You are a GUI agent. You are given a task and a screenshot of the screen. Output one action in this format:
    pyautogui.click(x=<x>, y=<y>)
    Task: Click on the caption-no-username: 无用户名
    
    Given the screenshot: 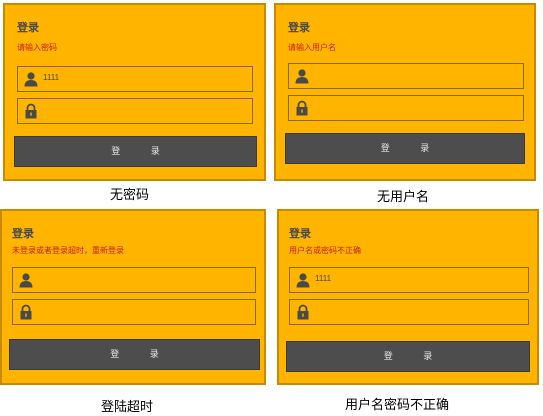 What is the action you would take?
    pyautogui.click(x=403, y=197)
    